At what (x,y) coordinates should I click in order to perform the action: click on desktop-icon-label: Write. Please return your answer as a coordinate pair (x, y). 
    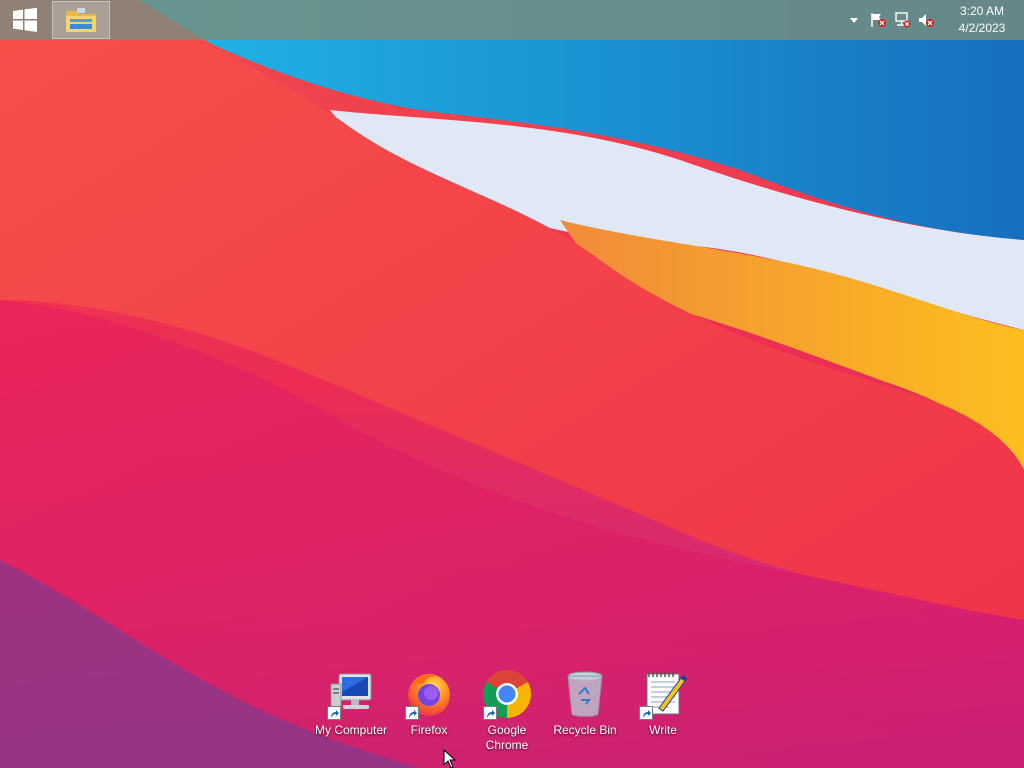
    Looking at the image, I should click on (663, 730).